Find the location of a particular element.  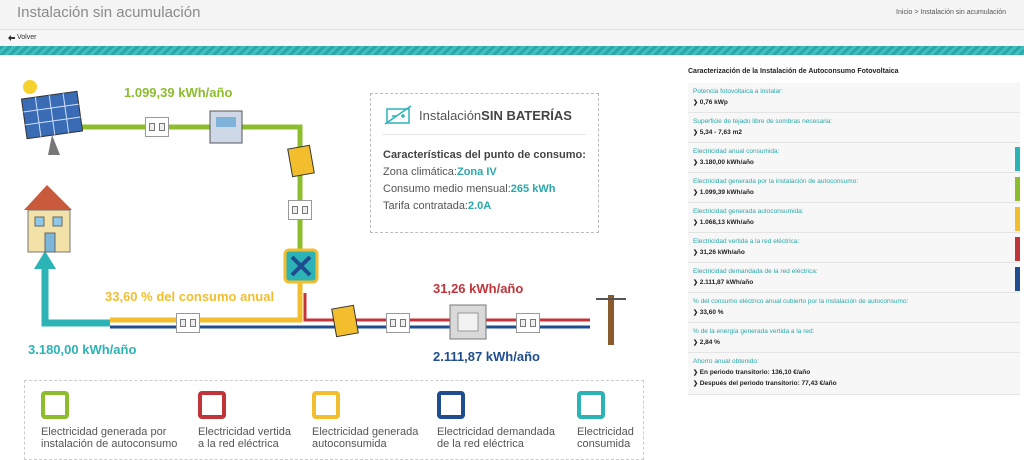

legend-item: Electricidad vertida a la red eléctrica is located at coordinates (244, 420).